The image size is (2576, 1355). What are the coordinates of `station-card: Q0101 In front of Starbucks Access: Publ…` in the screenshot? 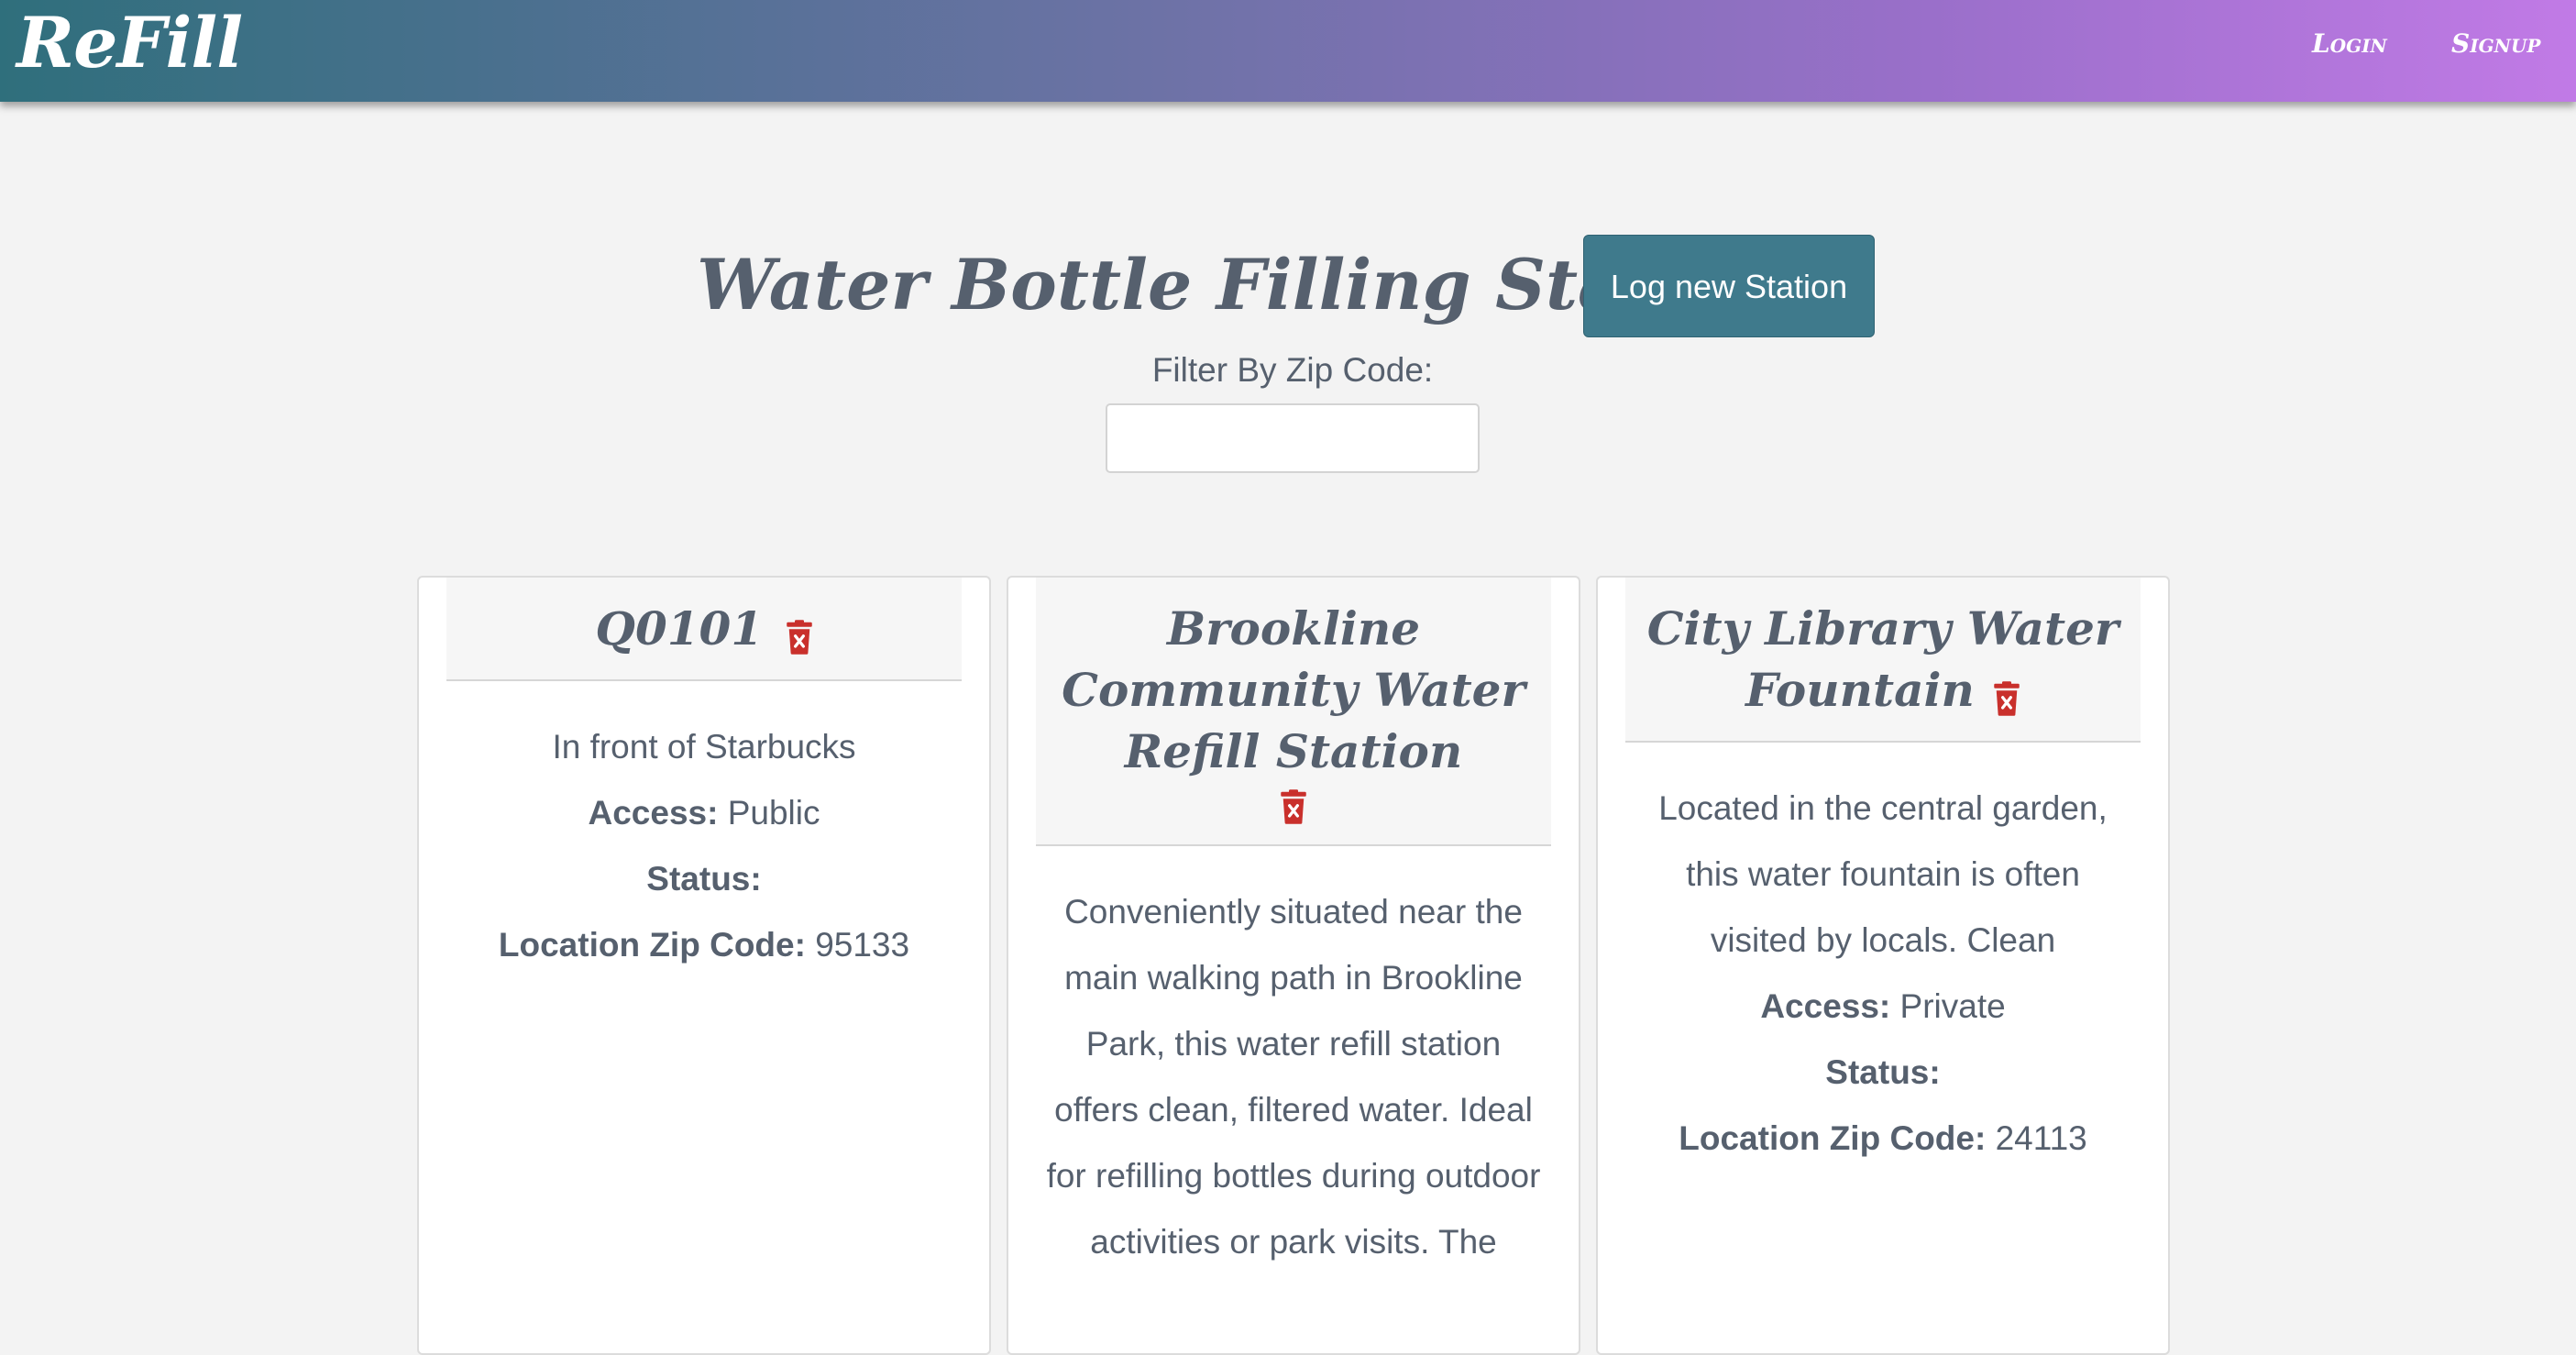 It's located at (704, 965).